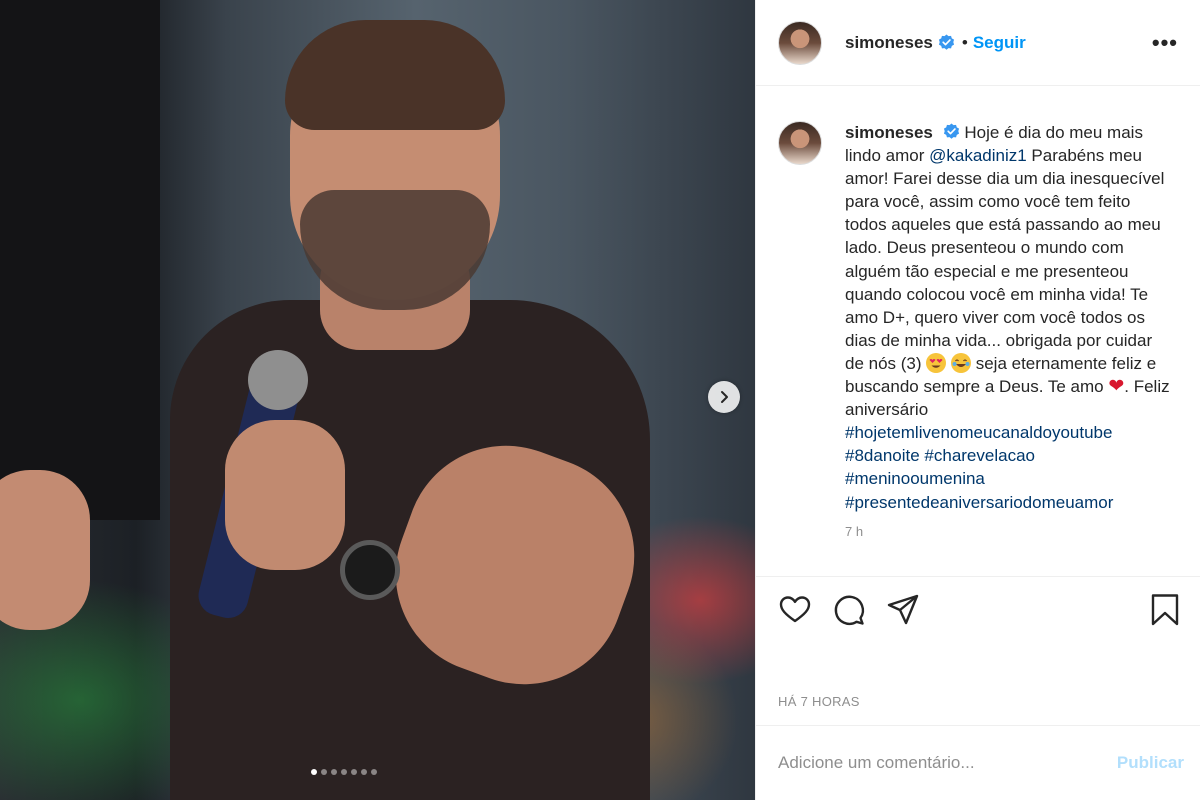  What do you see at coordinates (1010, 478) in the screenshot?
I see `hashtag-link: #meninooumenina` at bounding box center [1010, 478].